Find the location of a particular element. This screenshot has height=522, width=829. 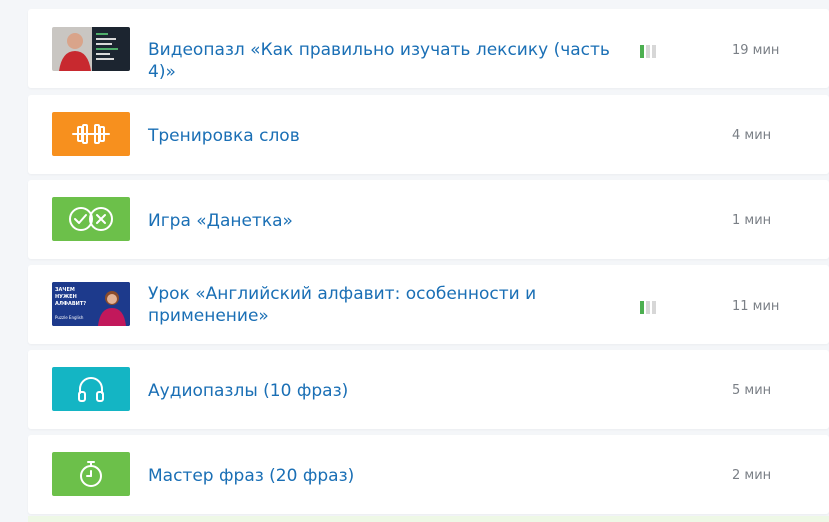

thumb-caption: ЗАЧЕМ НУЖЕН АЛФАВИТ? is located at coordinates (71, 297).